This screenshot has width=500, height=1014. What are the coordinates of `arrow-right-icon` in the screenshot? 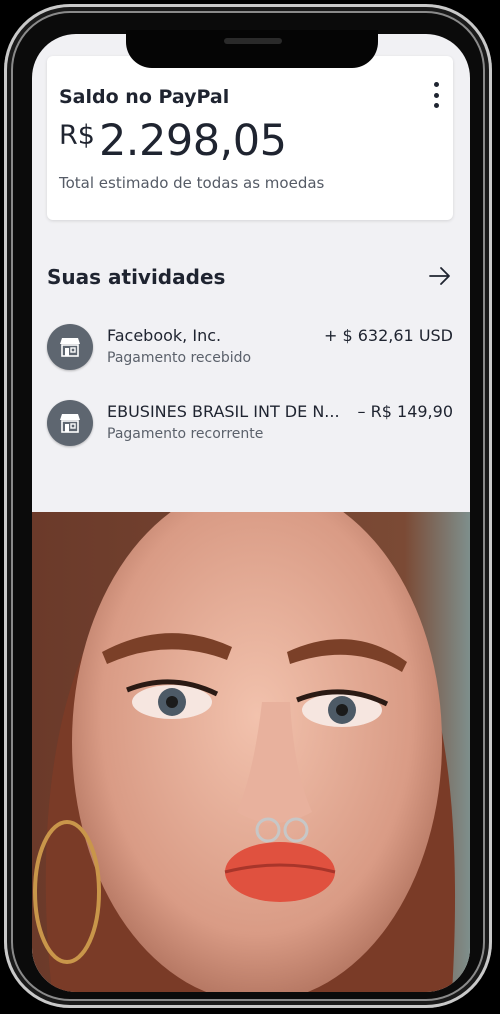 It's located at (440, 276).